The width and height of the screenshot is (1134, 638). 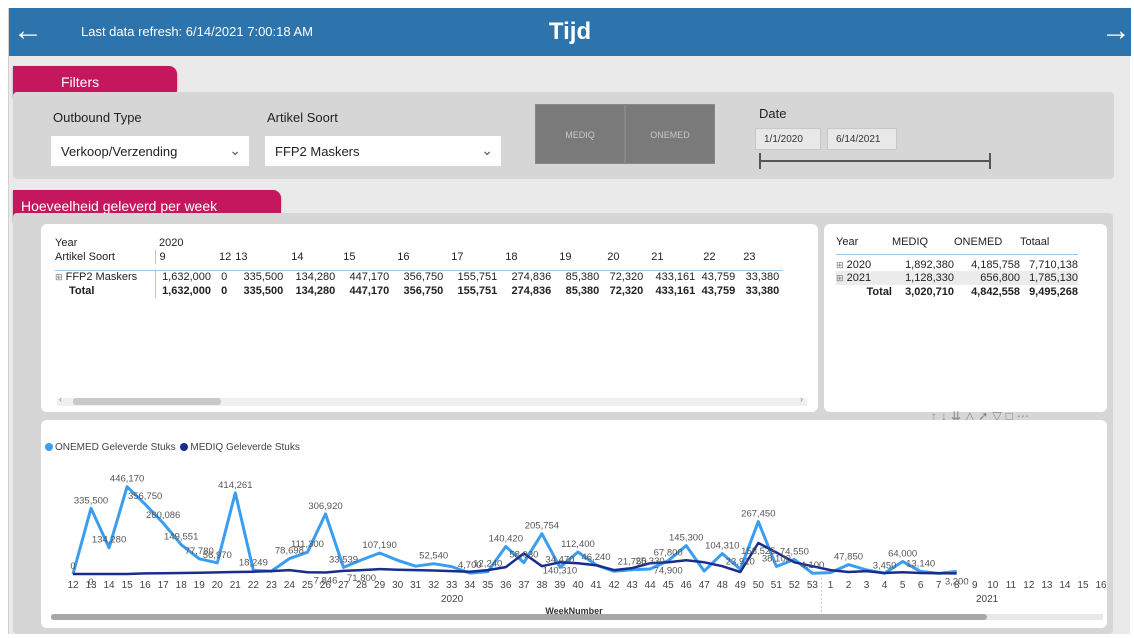 I want to click on date-start-input: 1/1/2020, so click(x=788, y=139).